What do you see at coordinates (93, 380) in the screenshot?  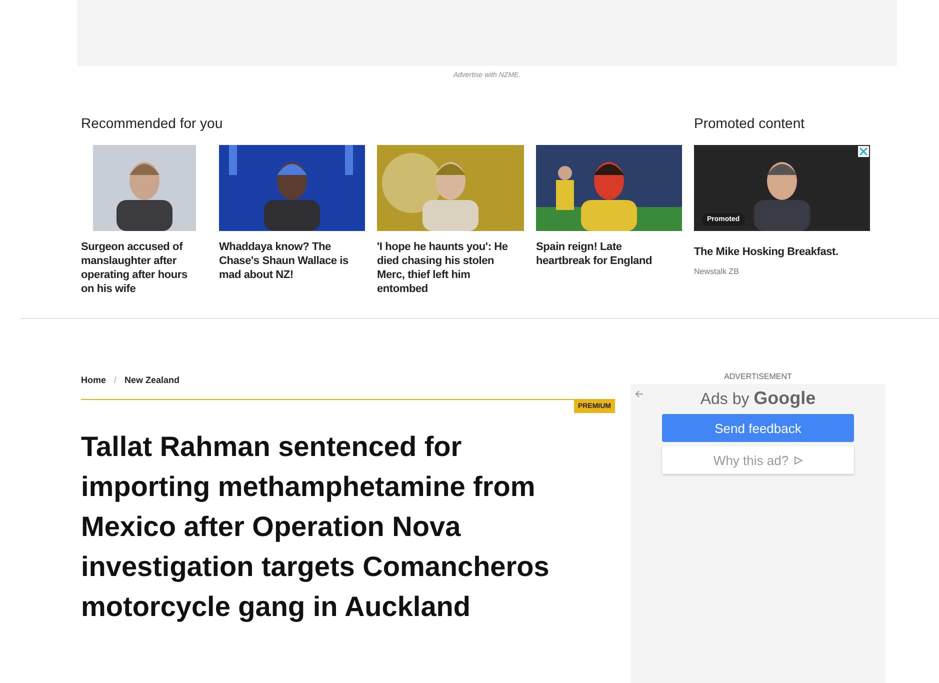 I see `breadcrumb-link: Home` at bounding box center [93, 380].